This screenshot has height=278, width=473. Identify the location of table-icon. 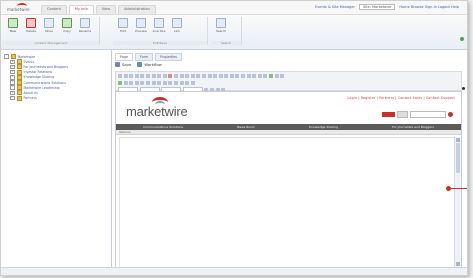
(175, 75).